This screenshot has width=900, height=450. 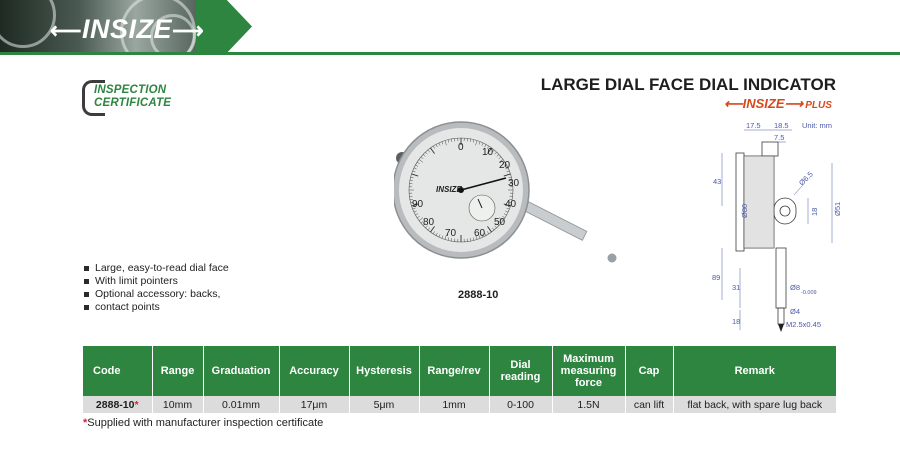 What do you see at coordinates (384, 371) in the screenshot?
I see `header-hysteresis: Hysteresis` at bounding box center [384, 371].